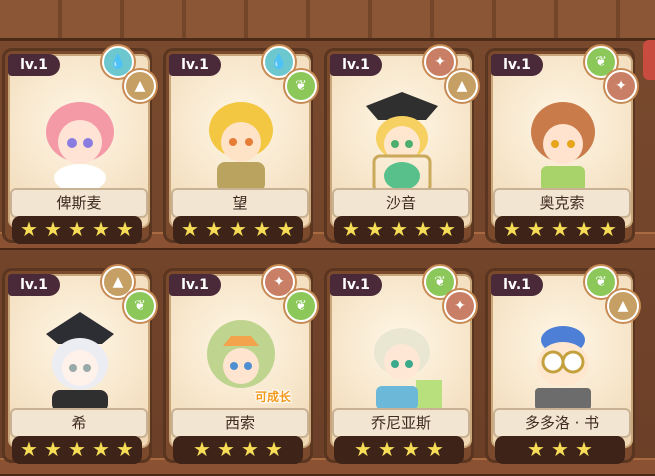 The image size is (655, 476). Describe the element at coordinates (273, 397) in the screenshot. I see `growable-label: 可成长` at that location.